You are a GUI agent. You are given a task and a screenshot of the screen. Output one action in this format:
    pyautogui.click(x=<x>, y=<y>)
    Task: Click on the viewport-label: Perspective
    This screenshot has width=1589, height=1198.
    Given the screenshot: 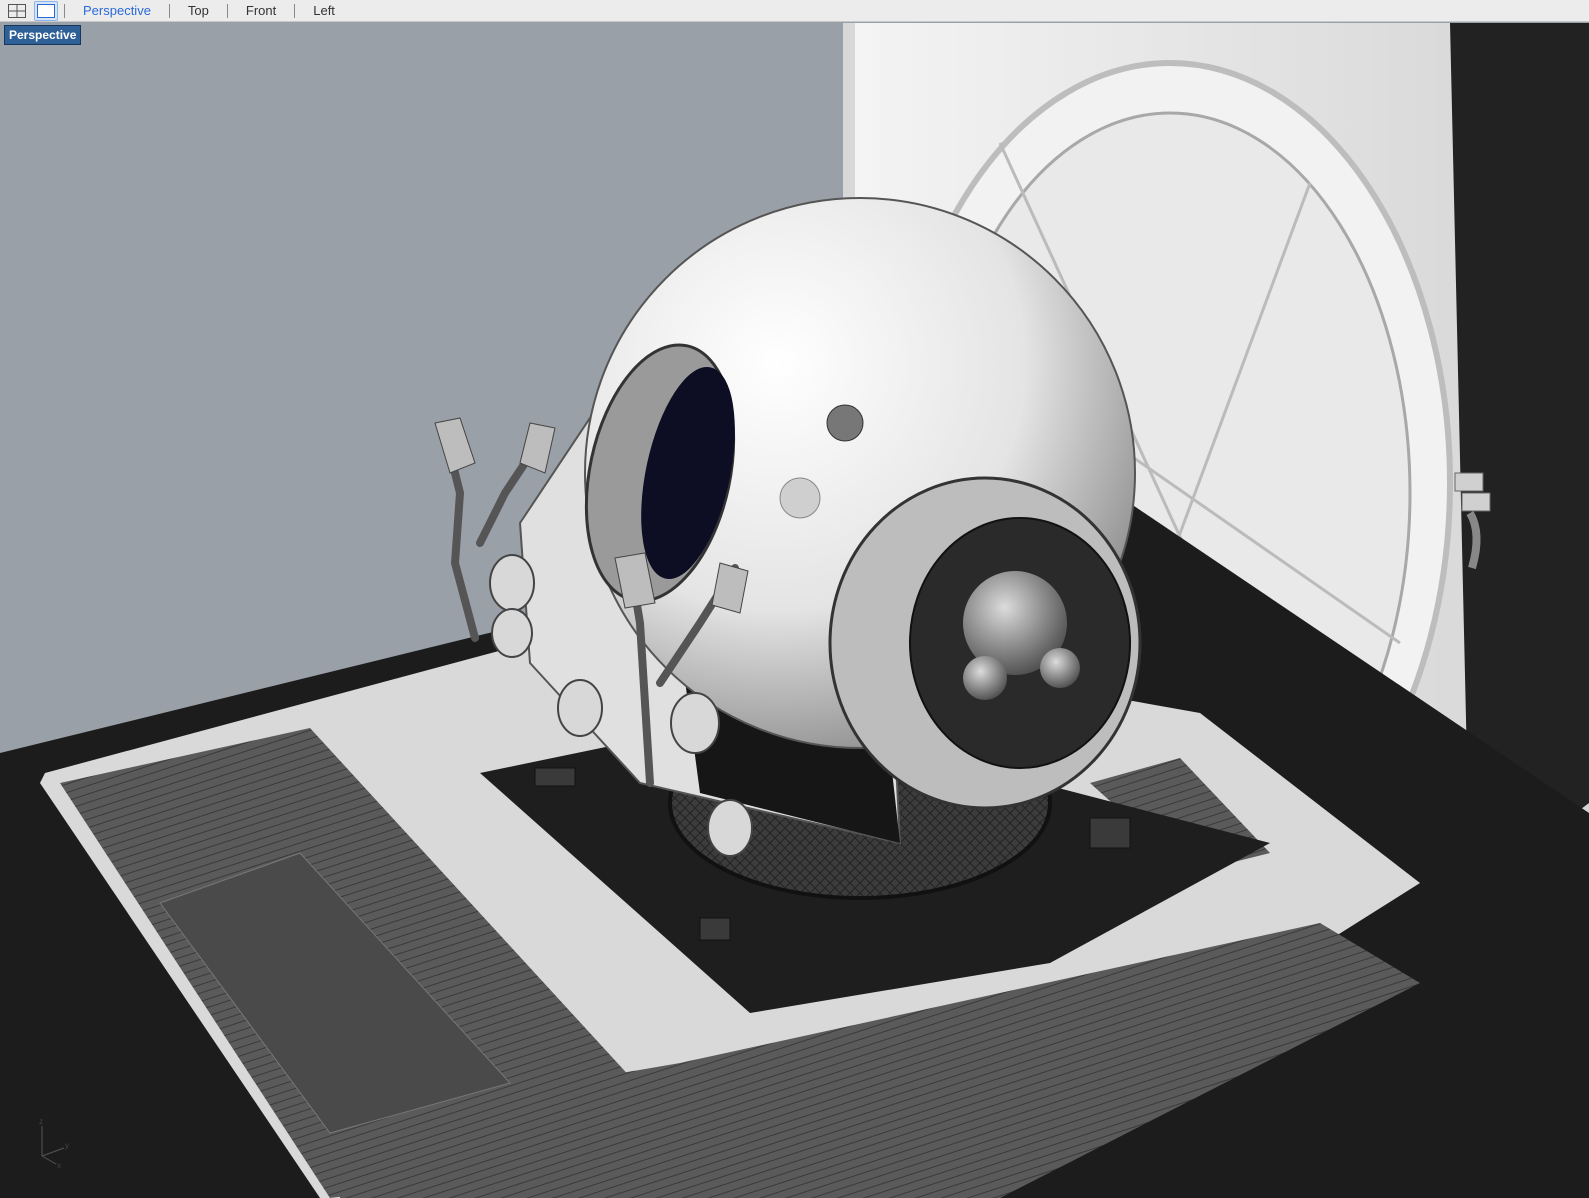 What is the action you would take?
    pyautogui.click(x=43, y=35)
    